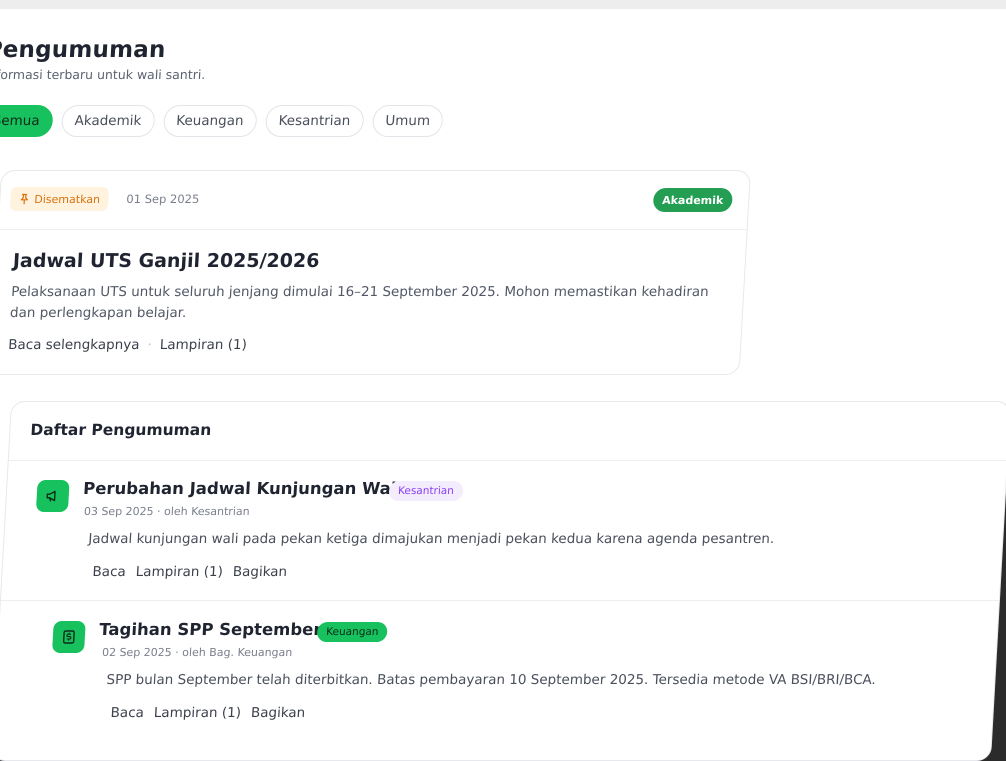 This screenshot has width=1006, height=761. I want to click on filter-chip-kesantrian: Kesantrian, so click(314, 121).